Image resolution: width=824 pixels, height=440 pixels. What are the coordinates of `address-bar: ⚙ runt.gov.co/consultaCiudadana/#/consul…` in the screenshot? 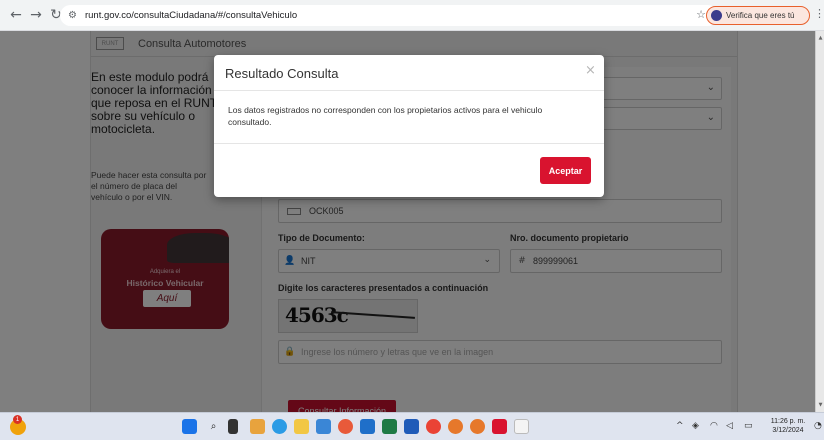 It's located at (389, 15).